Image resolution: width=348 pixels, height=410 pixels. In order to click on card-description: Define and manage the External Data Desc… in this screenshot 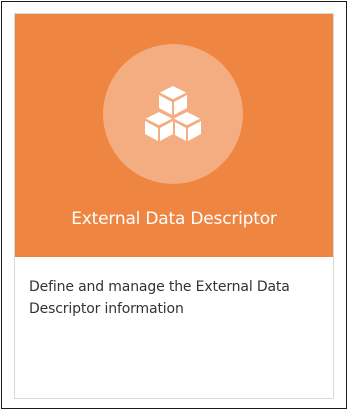, I will do `click(159, 298)`.